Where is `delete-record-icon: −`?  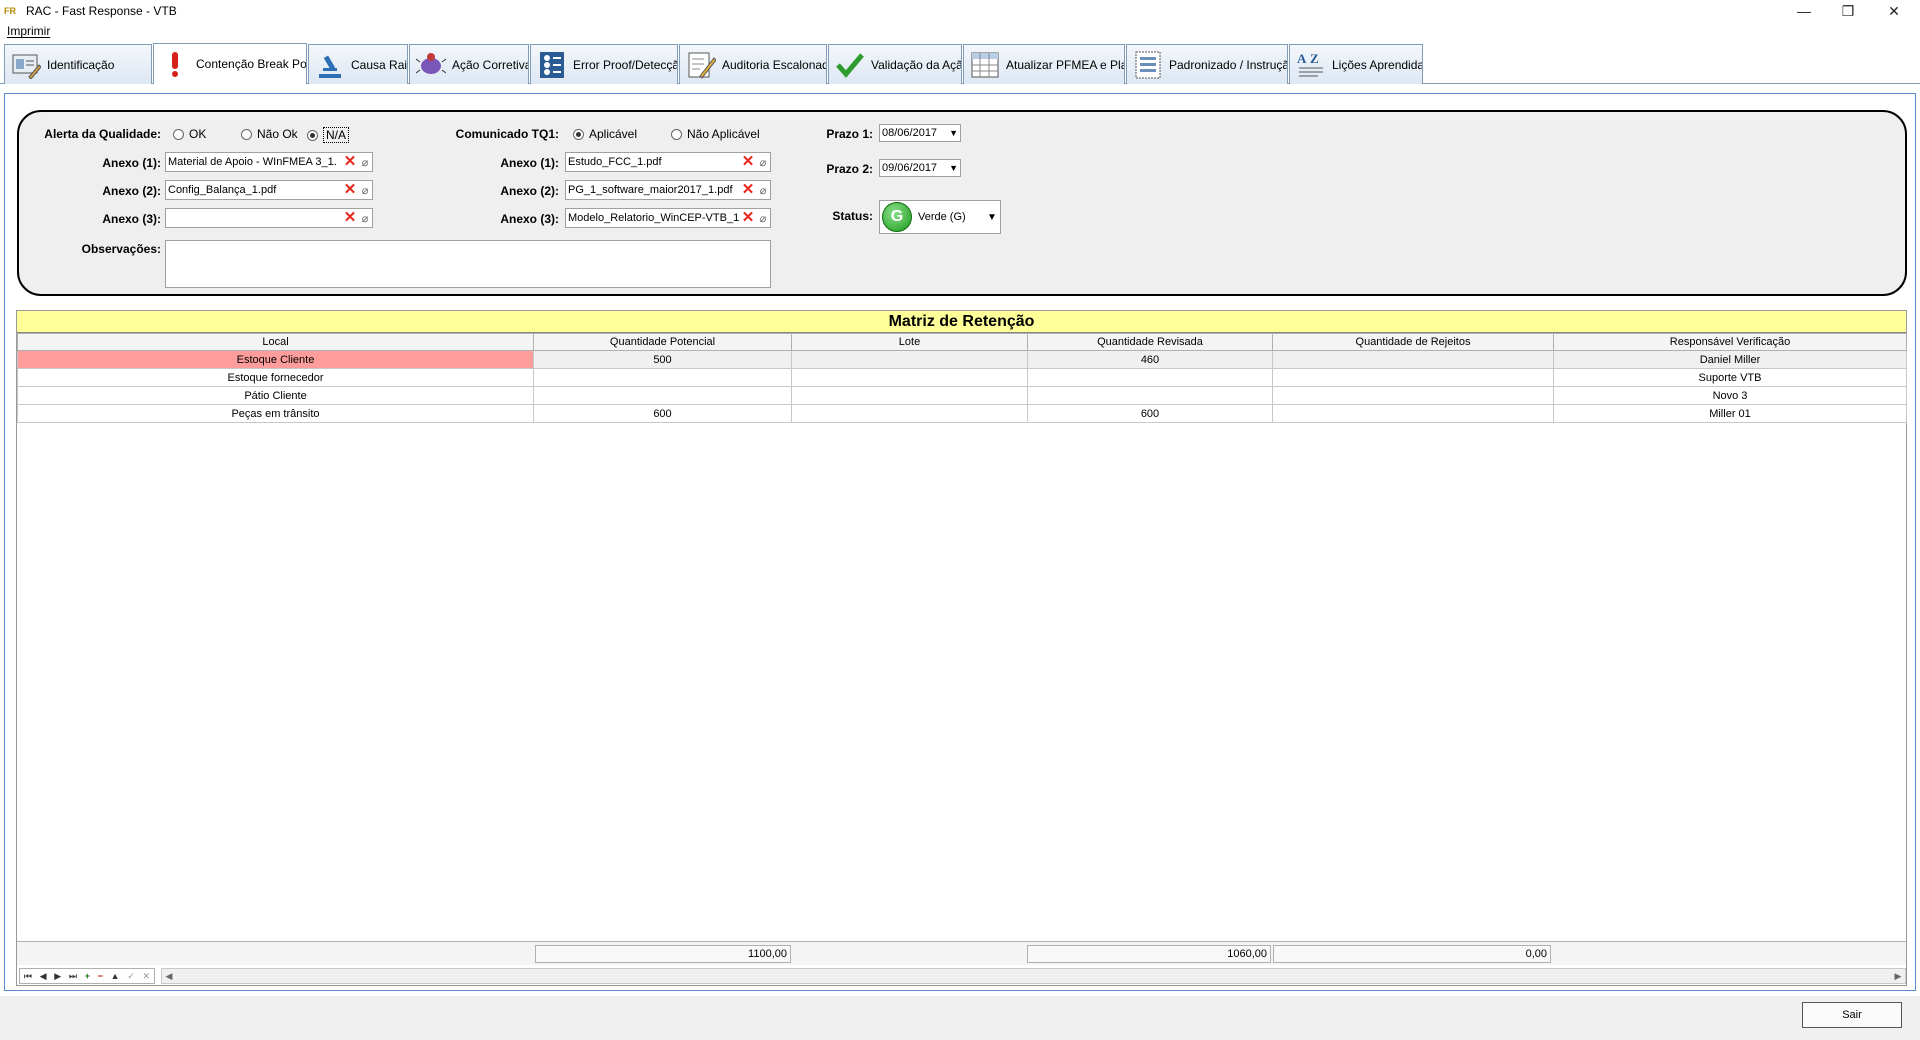
delete-record-icon: − is located at coordinates (100, 976).